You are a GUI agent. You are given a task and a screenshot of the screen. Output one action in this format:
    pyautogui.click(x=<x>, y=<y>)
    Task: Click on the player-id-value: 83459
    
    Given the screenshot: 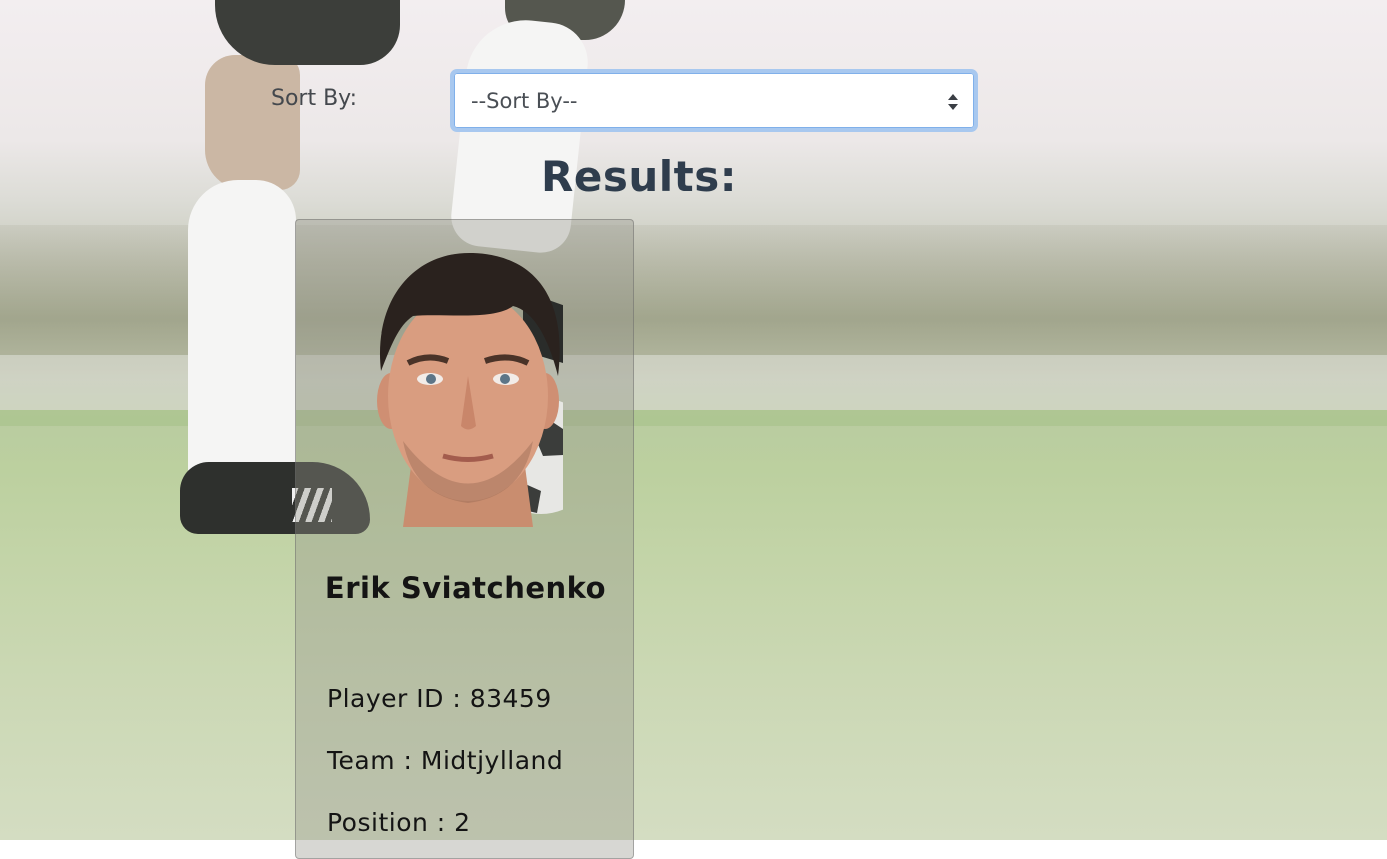 What is the action you would take?
    pyautogui.click(x=510, y=698)
    